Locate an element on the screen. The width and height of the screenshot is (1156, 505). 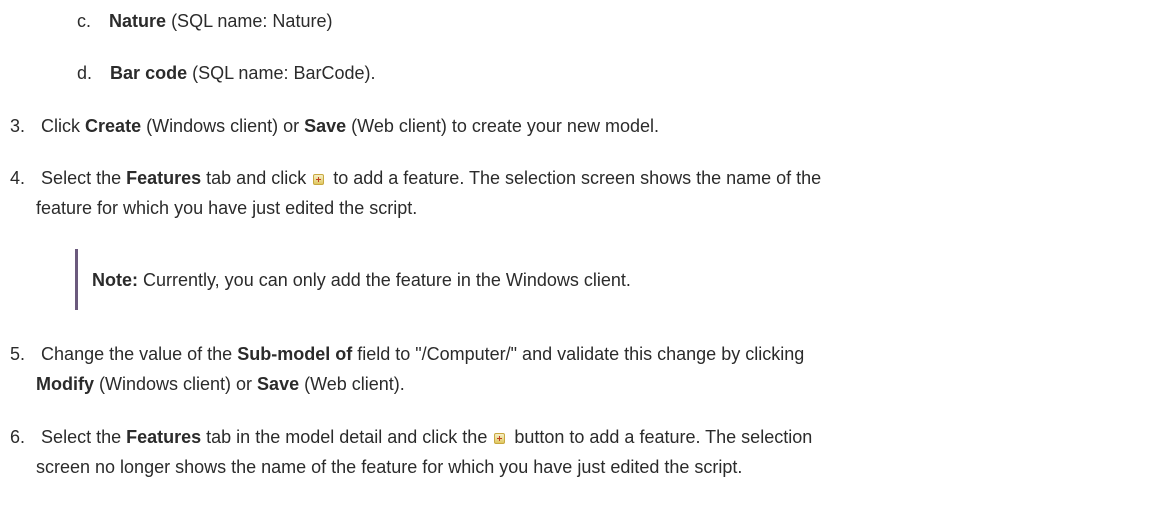
field-description: (SQL name: Nature) is located at coordinates (249, 21).